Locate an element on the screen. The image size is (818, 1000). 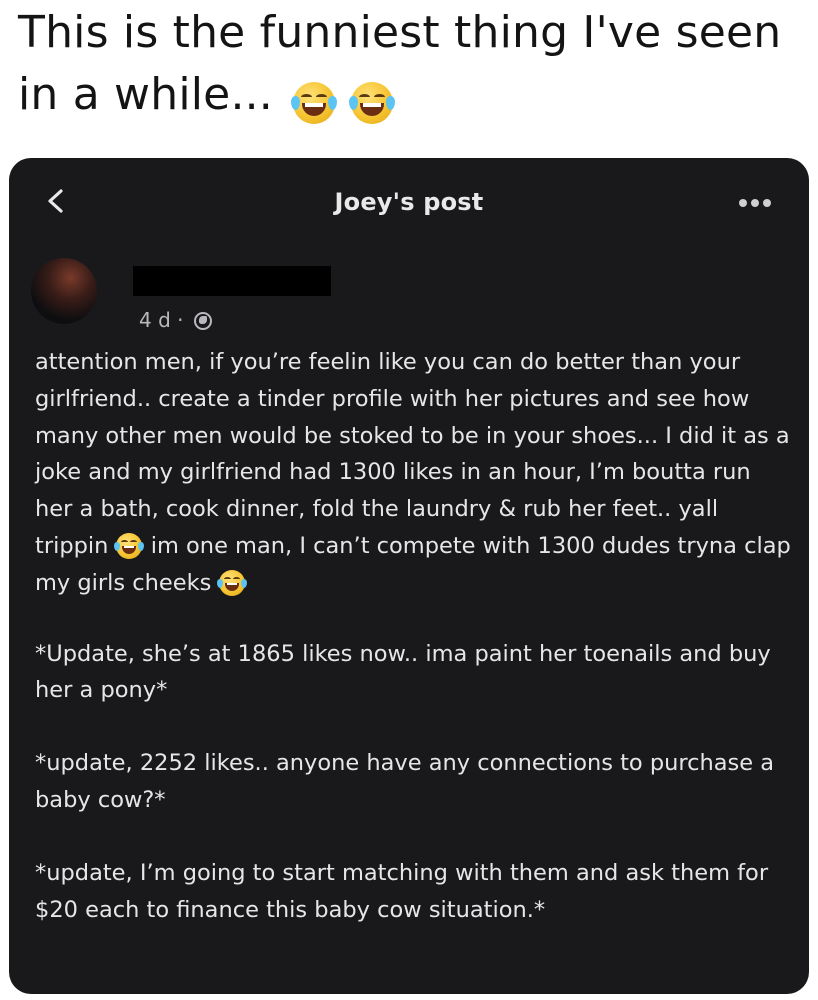
post-author: 4 d · is located at coordinates (411, 292).